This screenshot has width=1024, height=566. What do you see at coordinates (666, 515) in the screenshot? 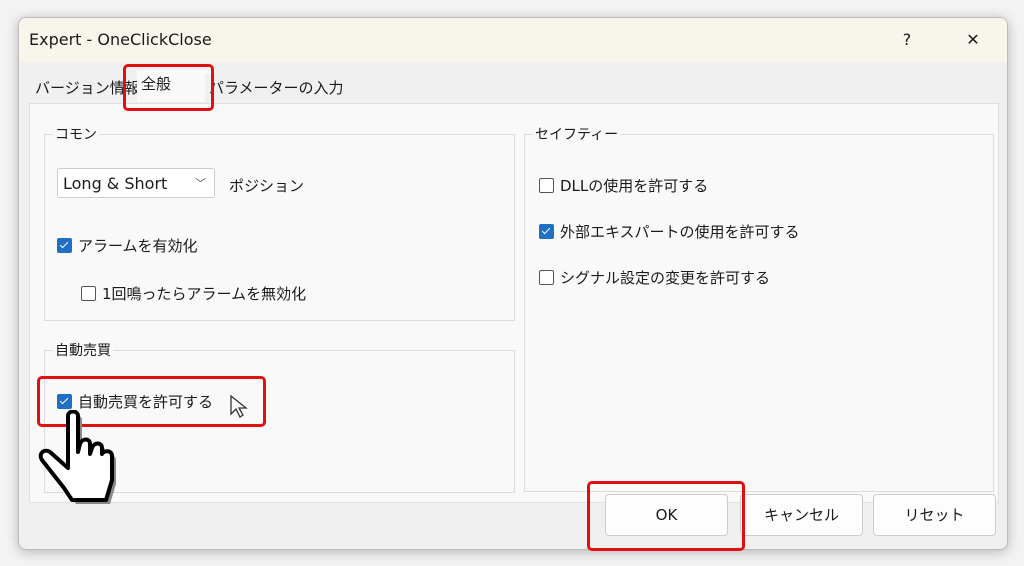
I see `ok-button: OK` at bounding box center [666, 515].